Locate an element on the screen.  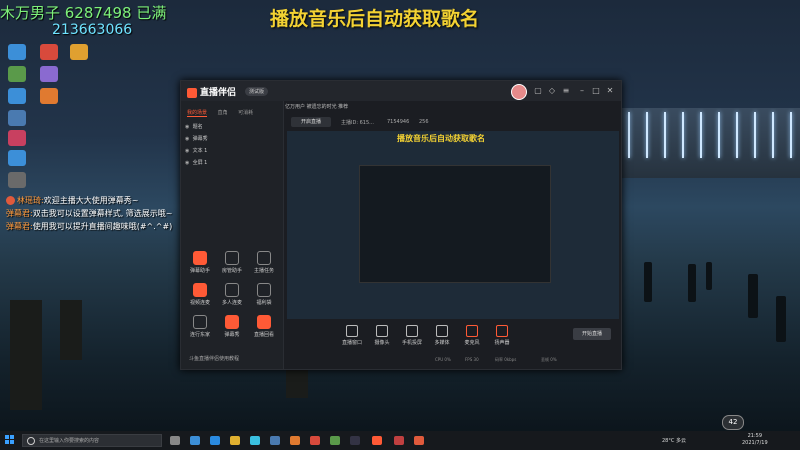
scene-item: ◉ 题名 is located at coordinates (232, 128).